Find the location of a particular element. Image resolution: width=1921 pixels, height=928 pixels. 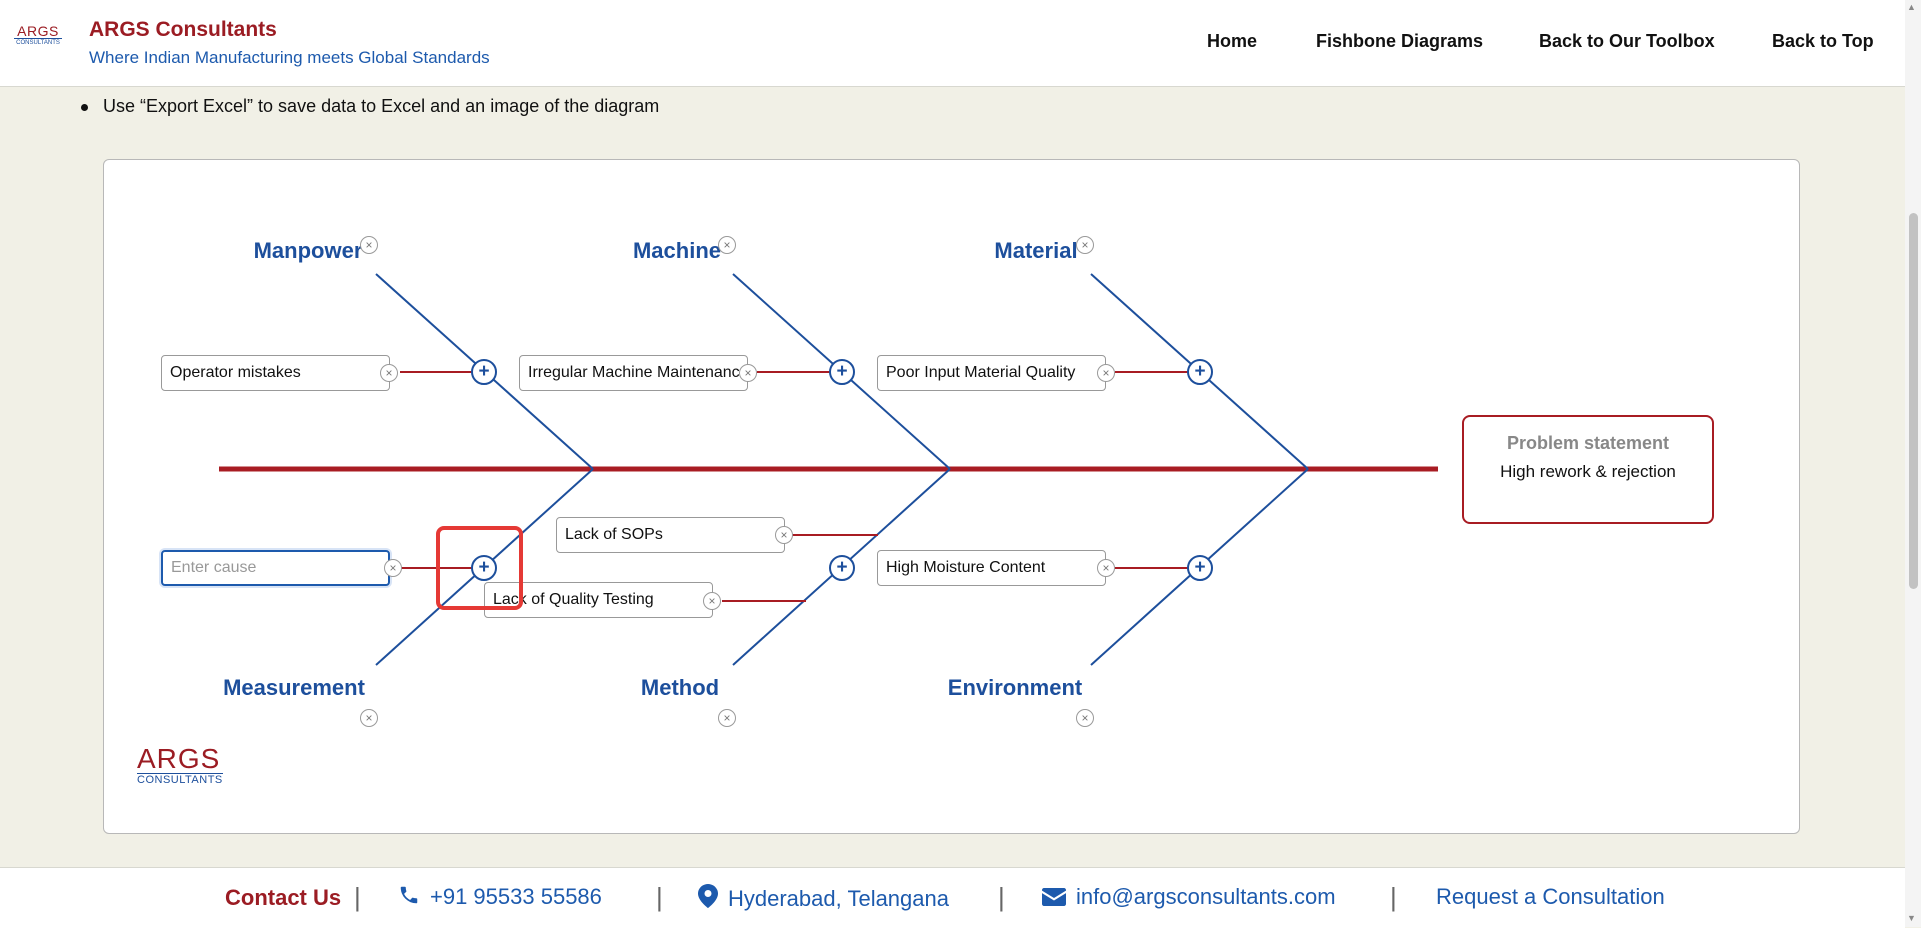

add-cause-manpower-button: + is located at coordinates (484, 372).